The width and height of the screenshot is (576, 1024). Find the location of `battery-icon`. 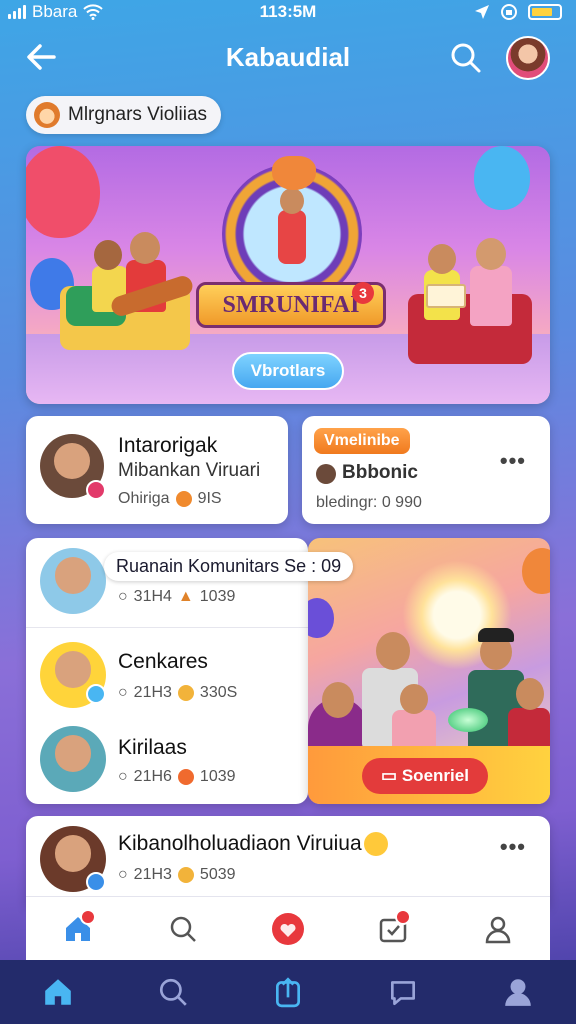

battery-icon is located at coordinates (545, 12).